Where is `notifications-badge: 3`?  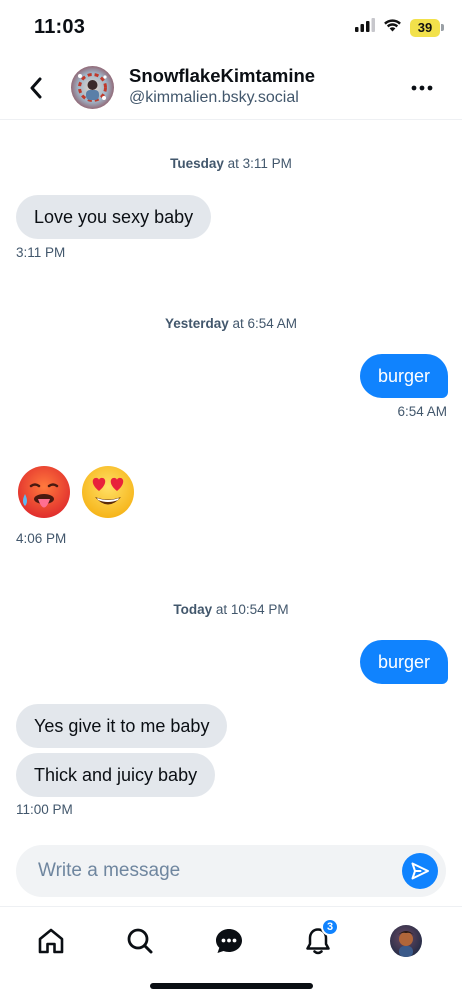 notifications-badge: 3 is located at coordinates (330, 927).